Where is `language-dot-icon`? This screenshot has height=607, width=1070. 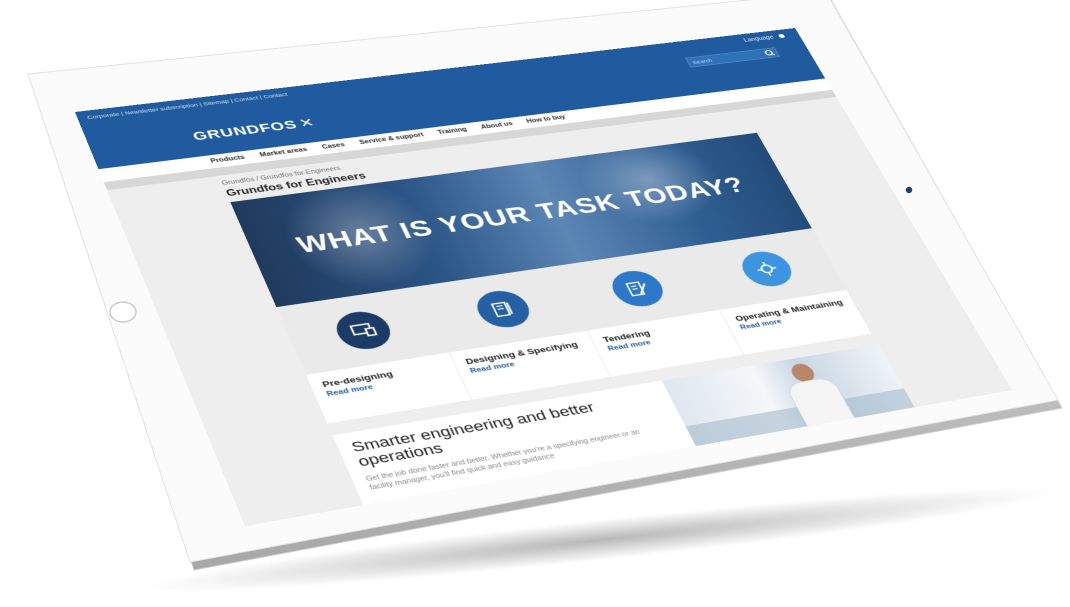 language-dot-icon is located at coordinates (781, 36).